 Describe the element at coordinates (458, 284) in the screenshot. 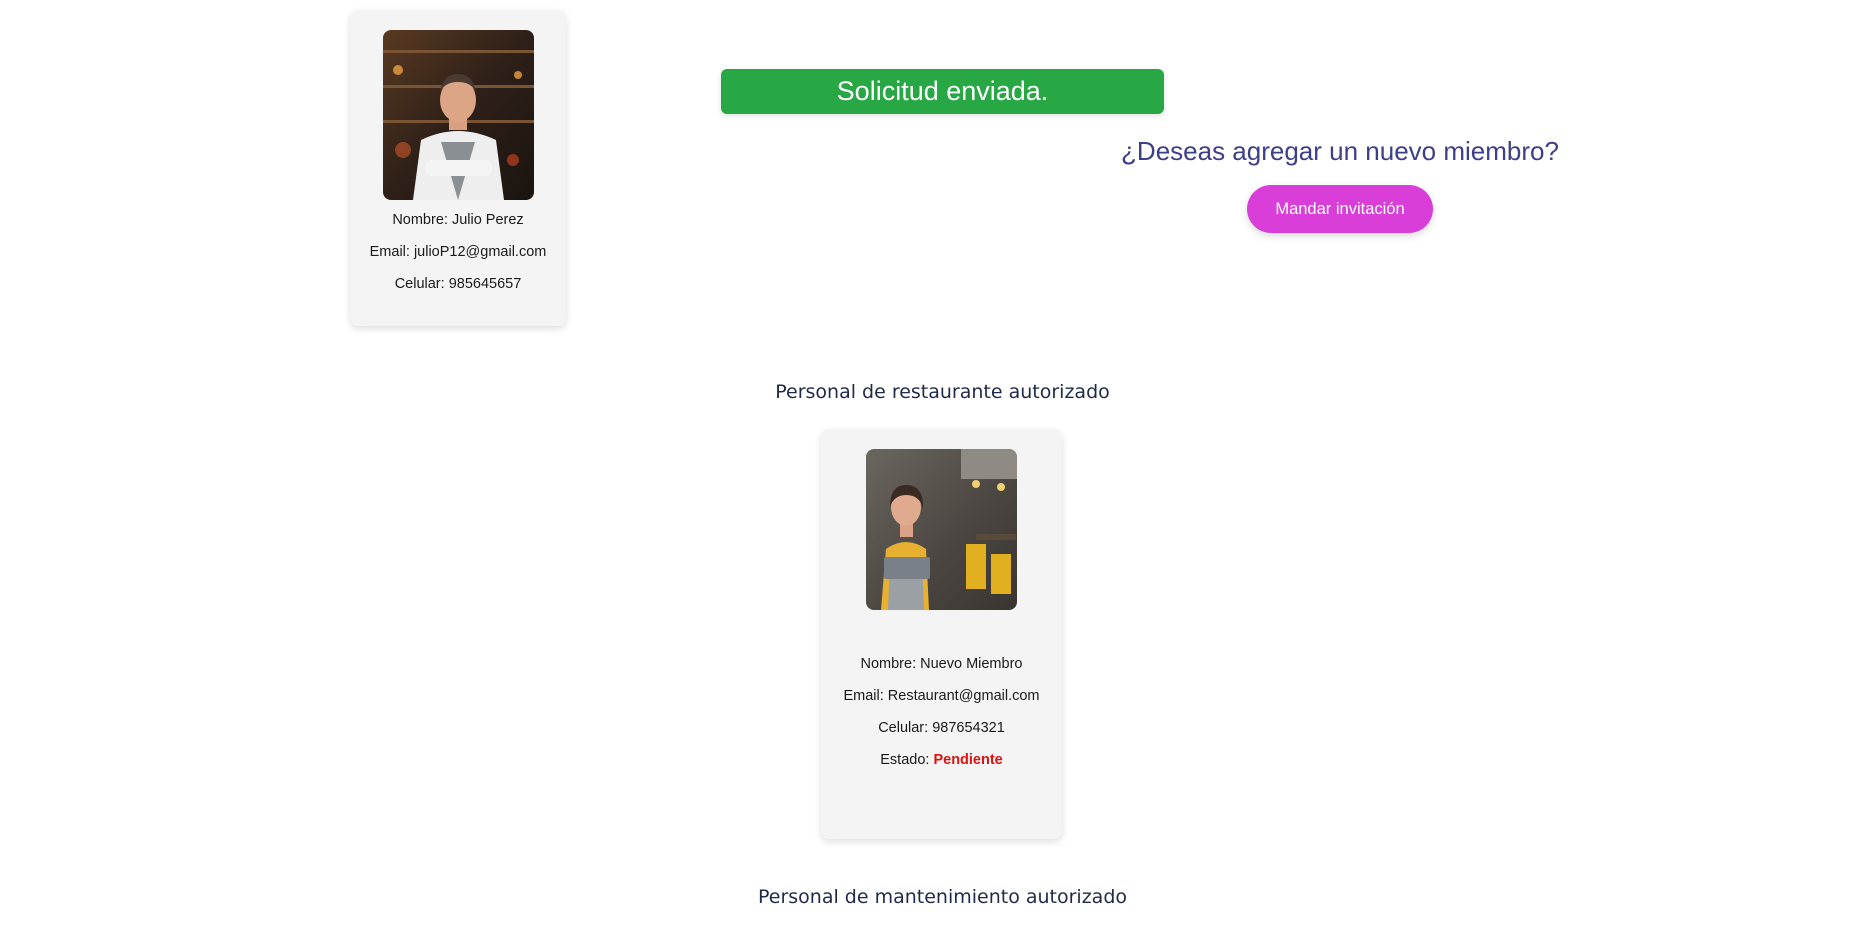

I see `owner-phone: Celular: 985645657` at that location.